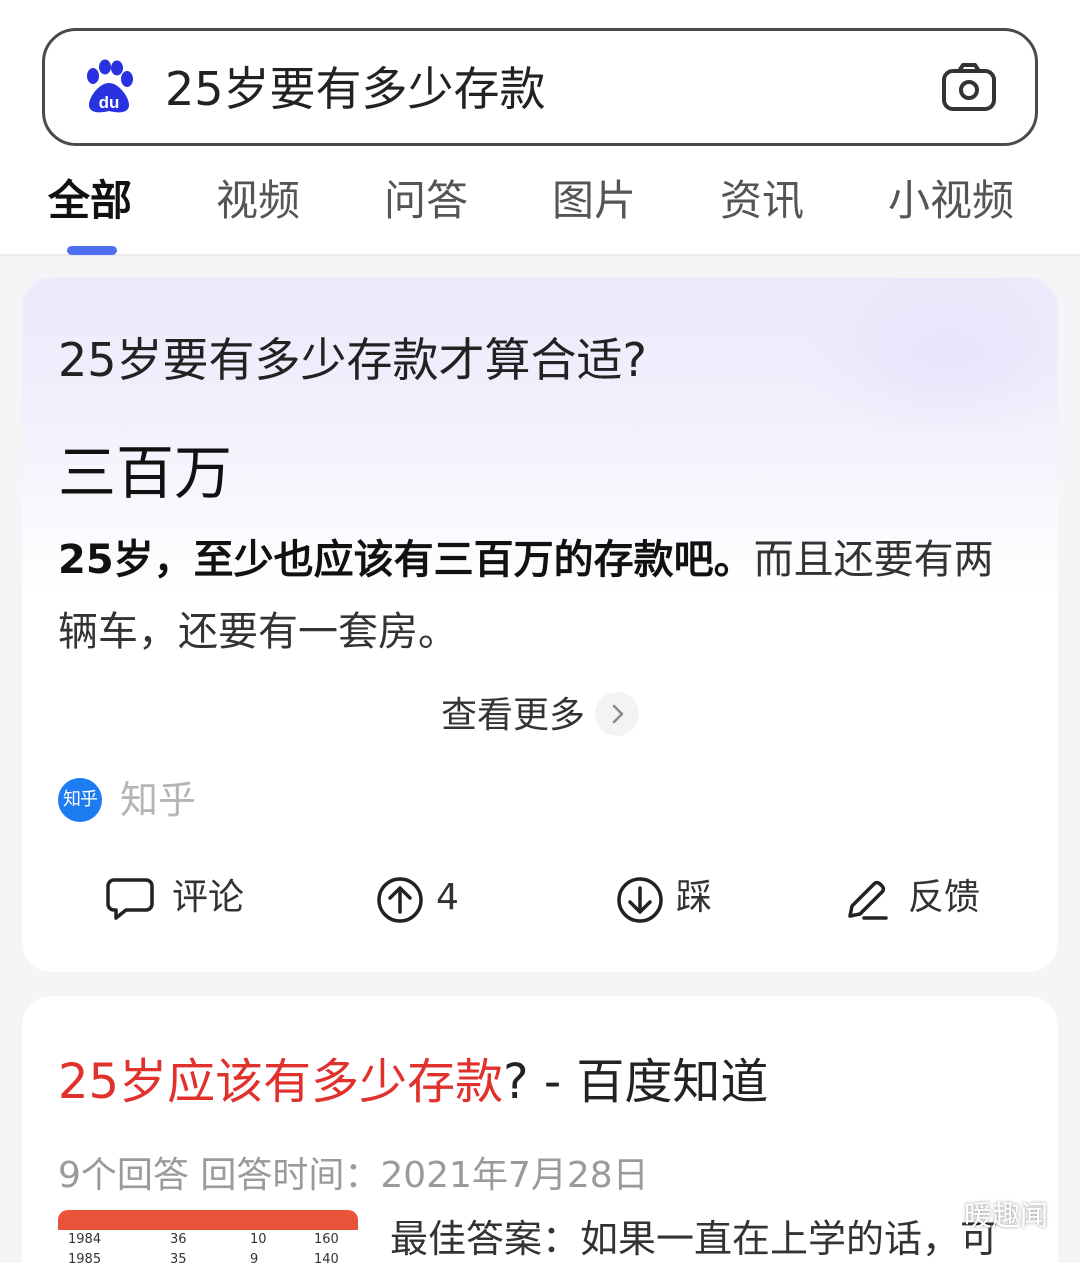  What do you see at coordinates (1006, 1215) in the screenshot?
I see `watermark-text: 暖趣闻` at bounding box center [1006, 1215].